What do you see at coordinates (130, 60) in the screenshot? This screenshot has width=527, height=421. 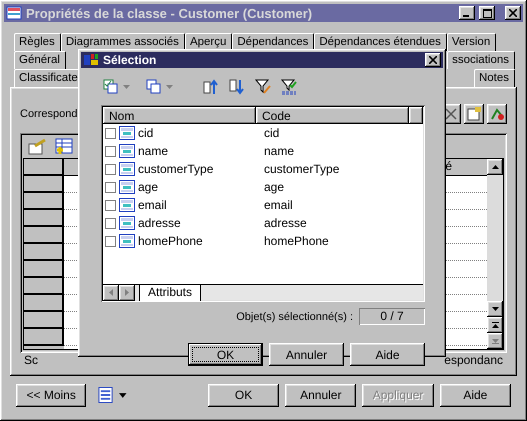 I see `dialog-title: Sélection` at bounding box center [130, 60].